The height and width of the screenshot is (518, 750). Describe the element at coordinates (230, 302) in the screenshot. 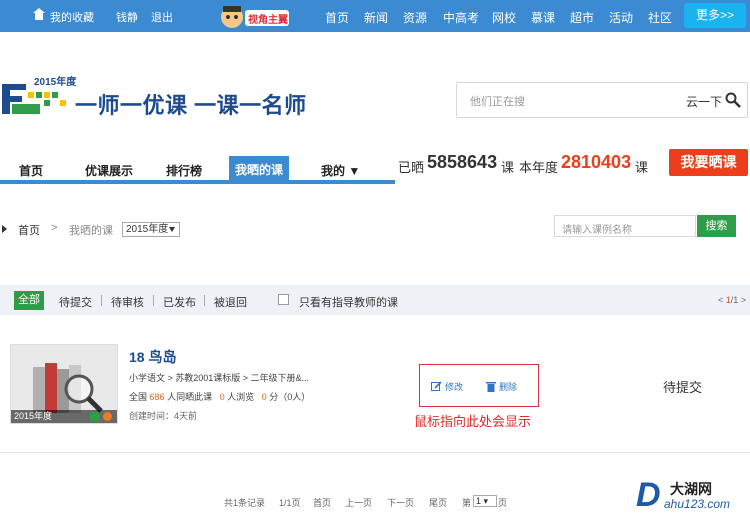

I see `filter-rejected: 被退回` at that location.